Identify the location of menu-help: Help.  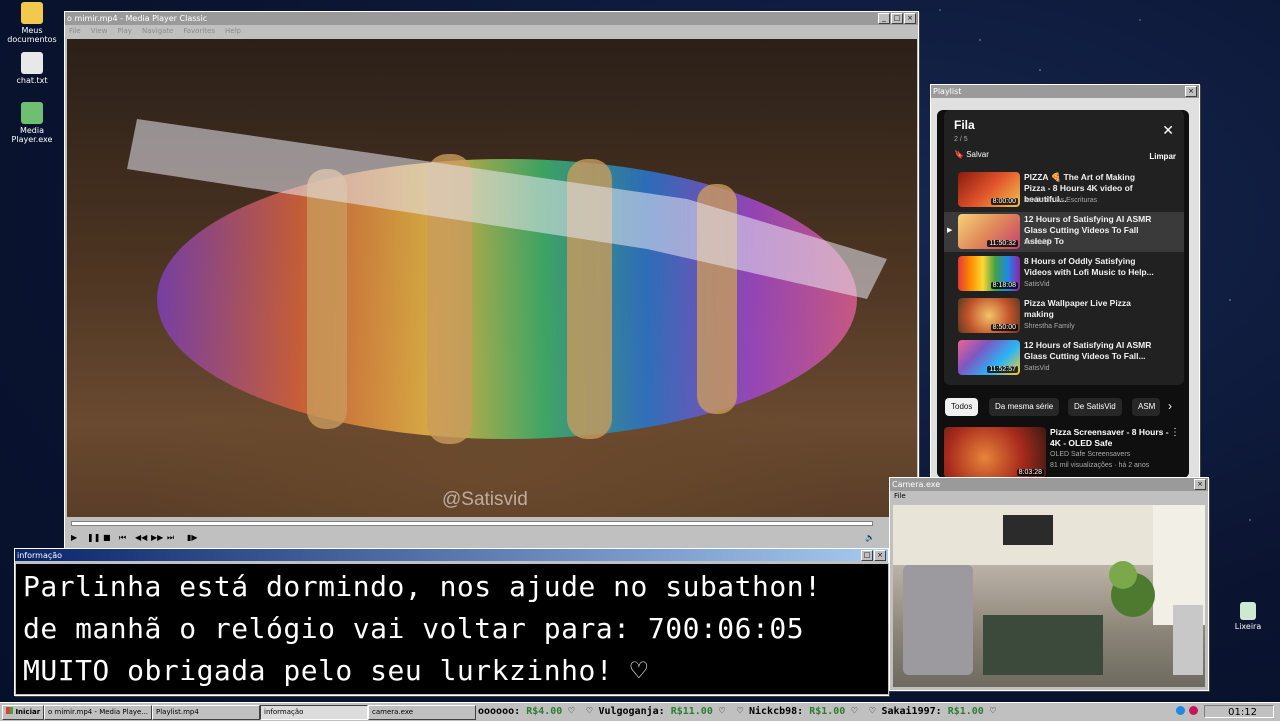
(233, 31).